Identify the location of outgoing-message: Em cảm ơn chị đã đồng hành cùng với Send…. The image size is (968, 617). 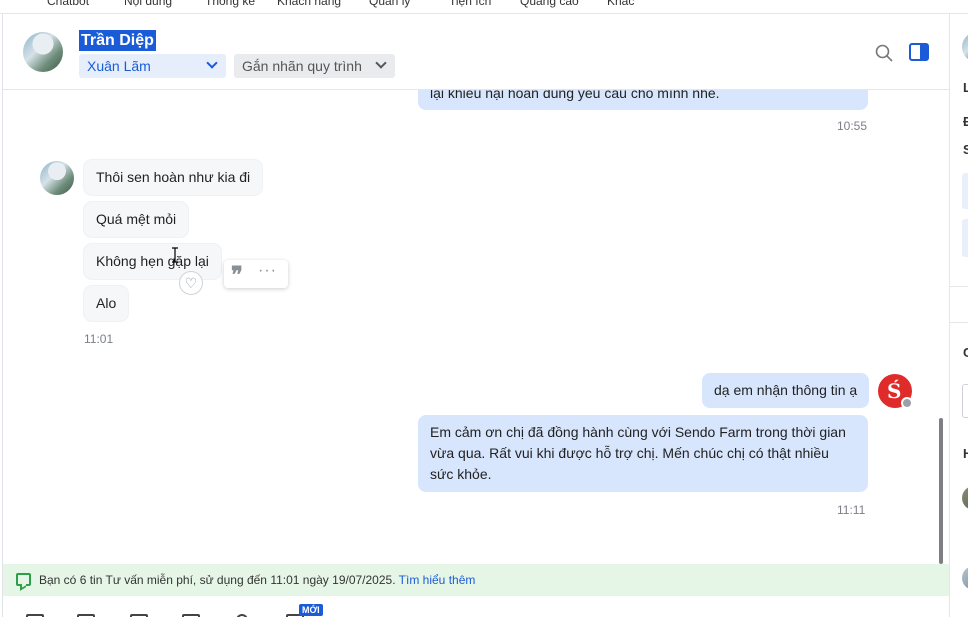
(643, 453).